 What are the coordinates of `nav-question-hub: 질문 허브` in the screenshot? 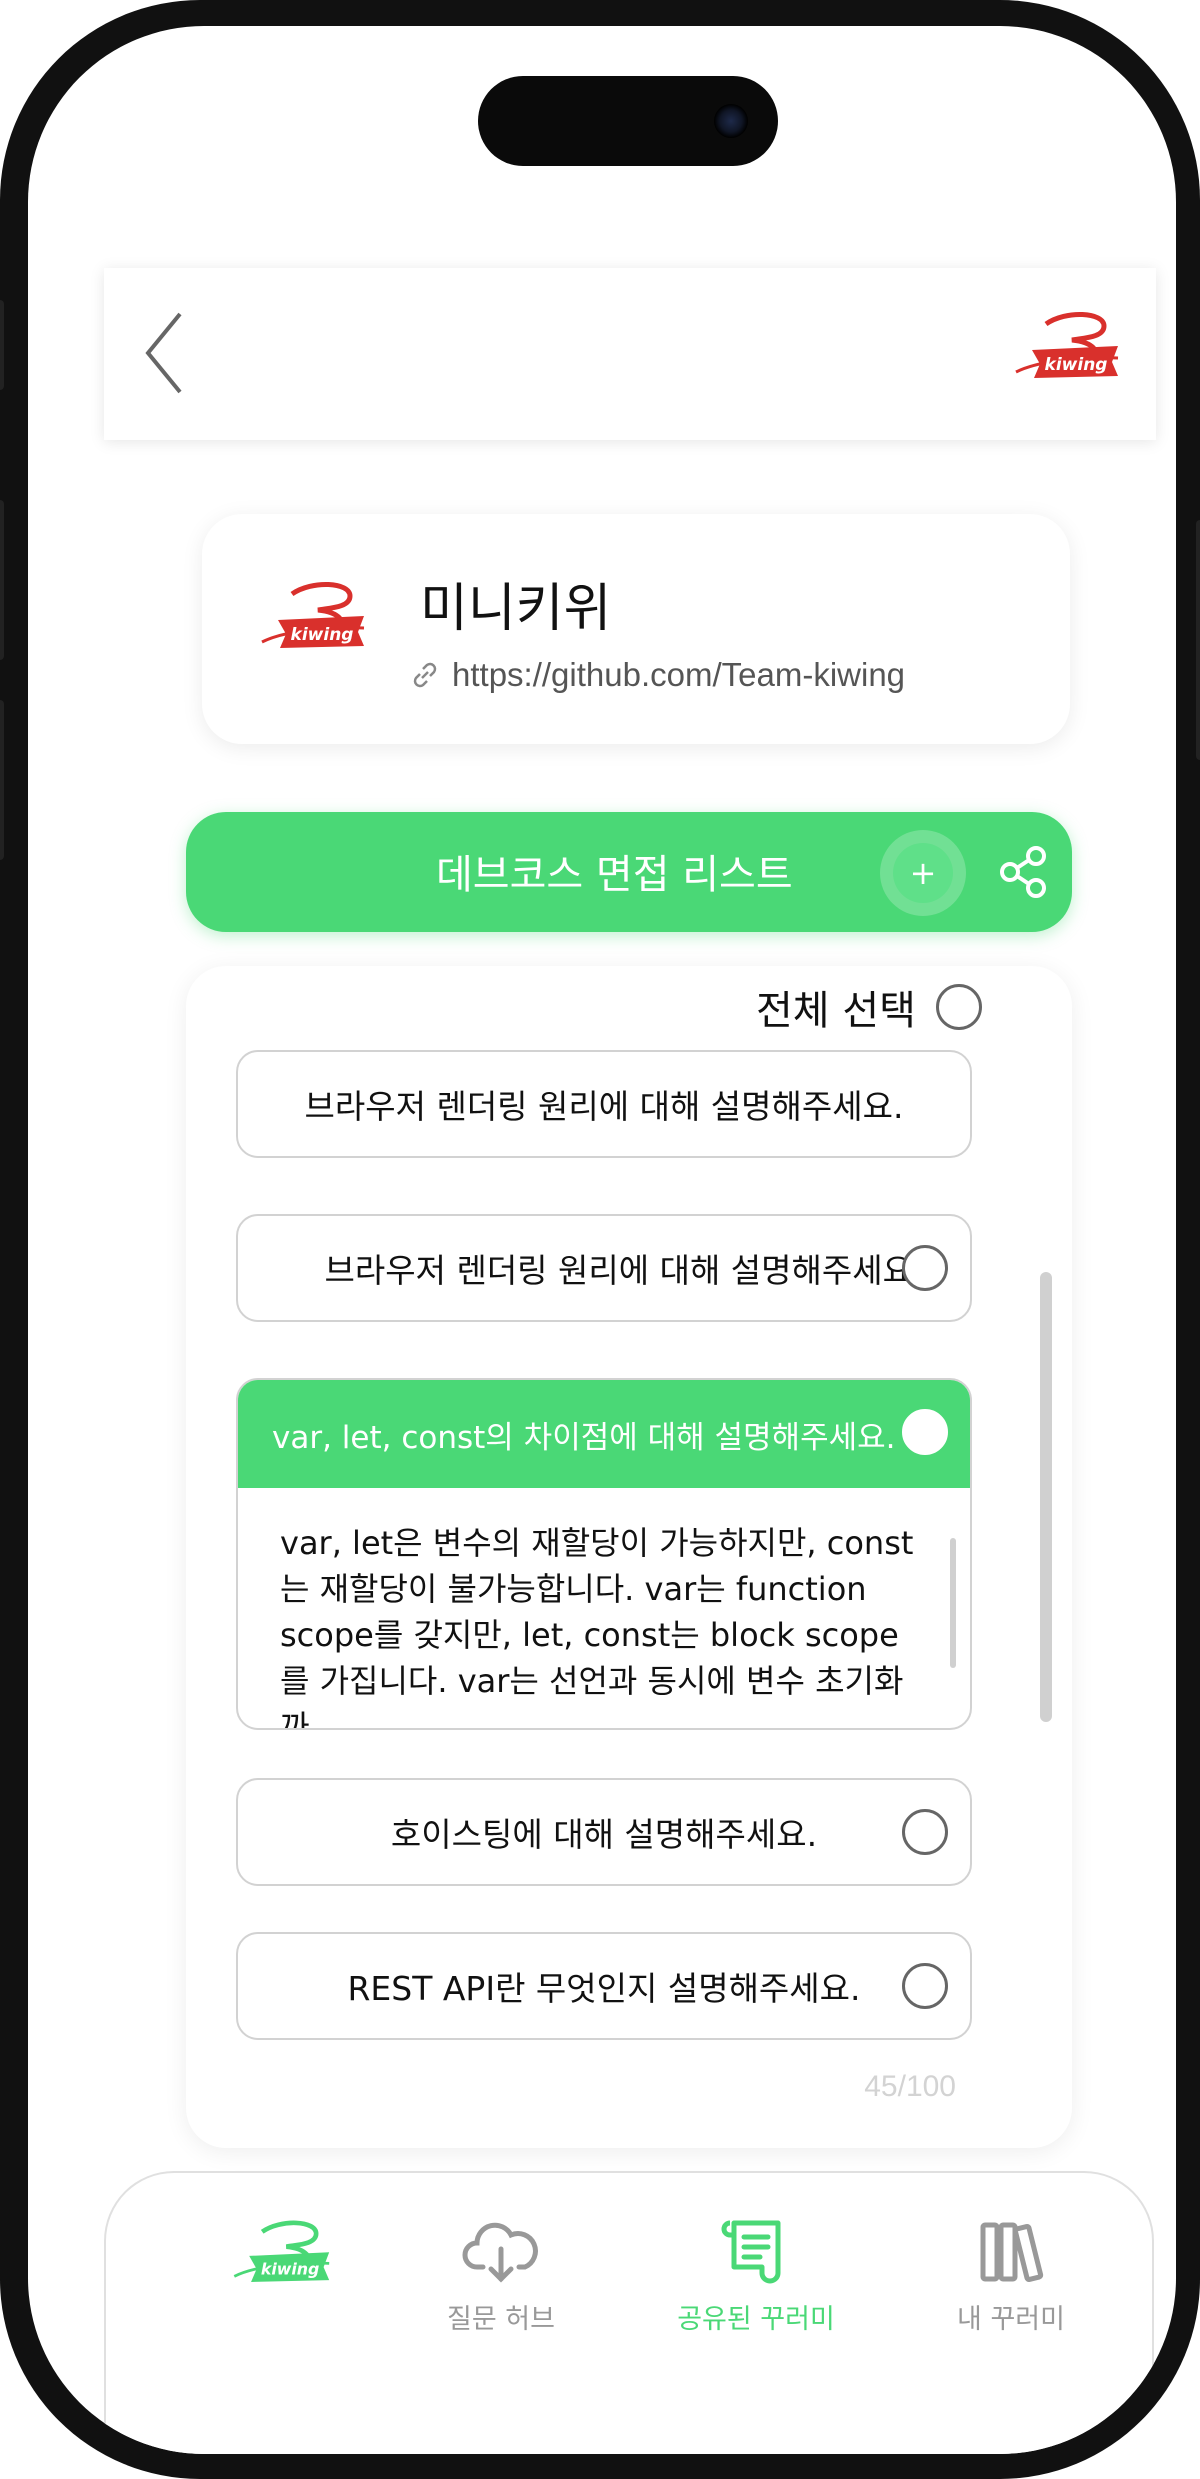 It's located at (501, 2280).